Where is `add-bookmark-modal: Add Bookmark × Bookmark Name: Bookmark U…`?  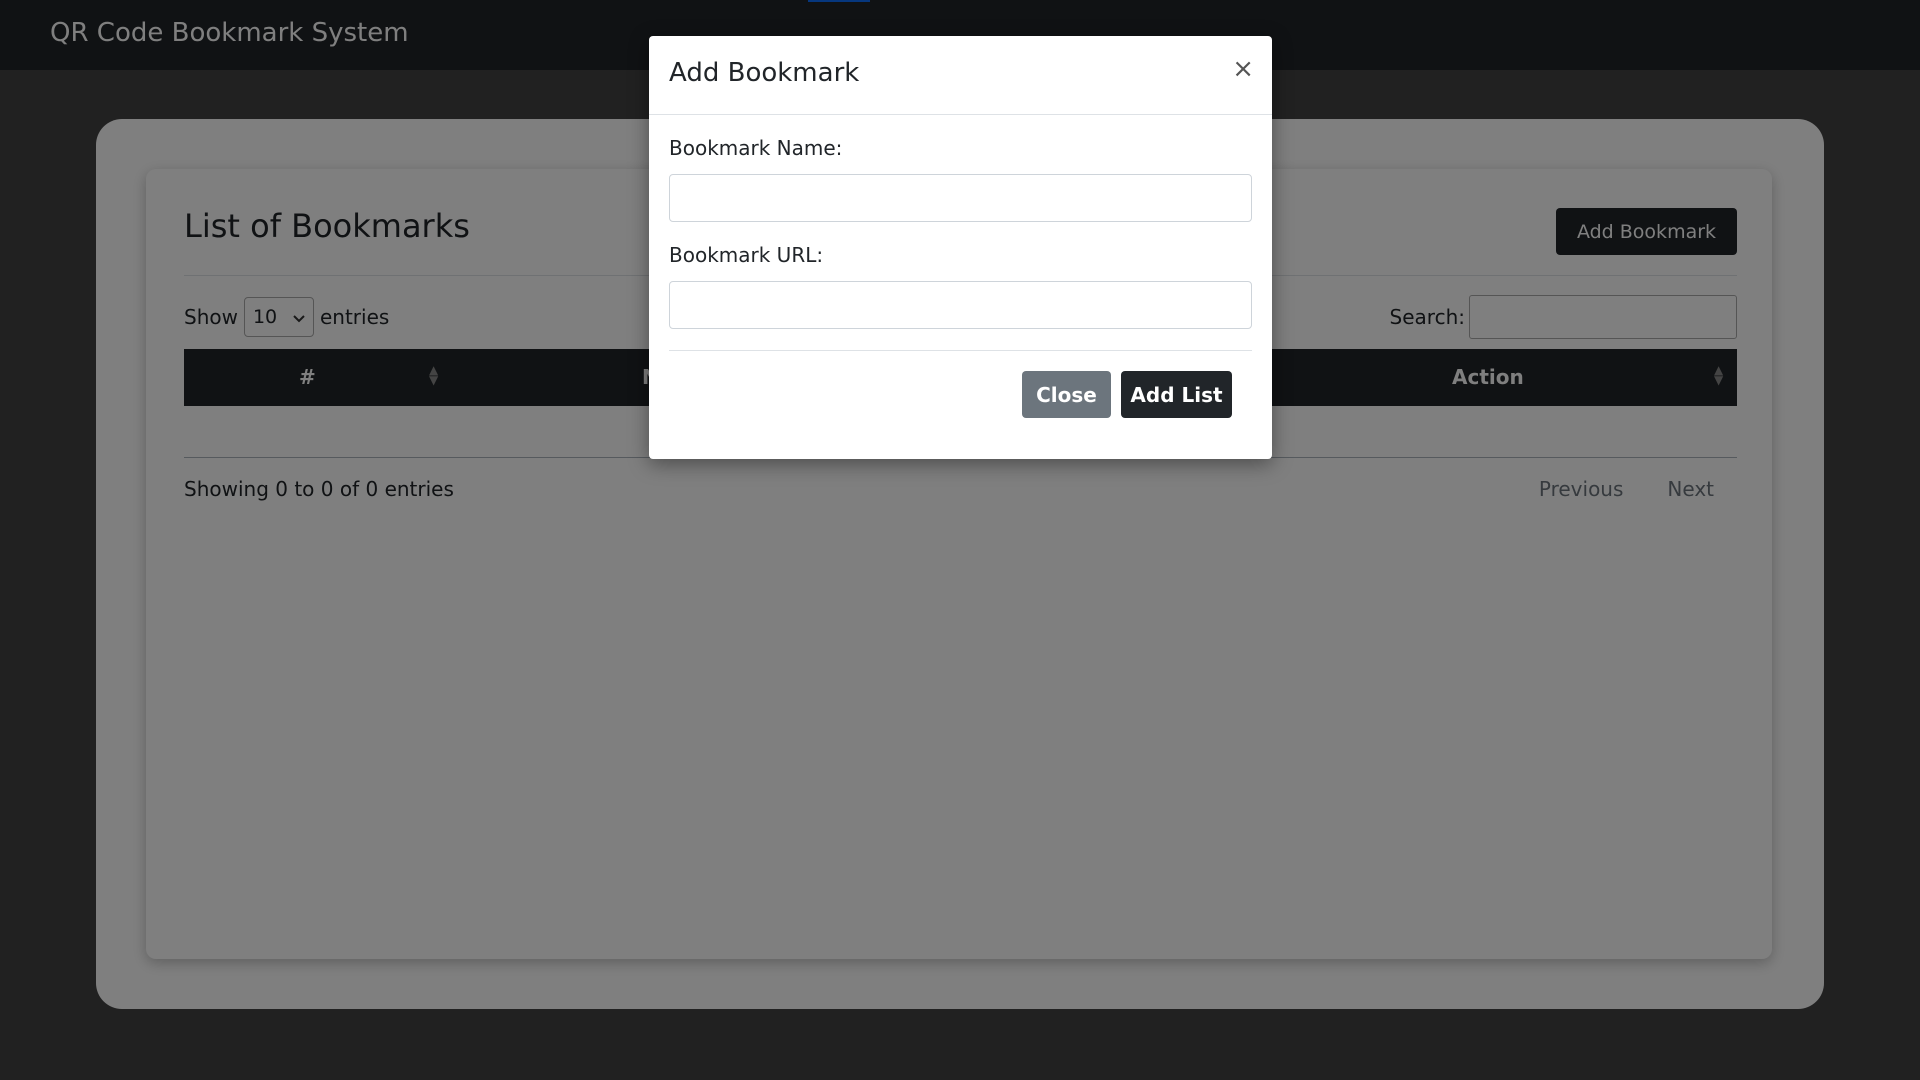 add-bookmark-modal: Add Bookmark × Bookmark Name: Bookmark U… is located at coordinates (960, 247).